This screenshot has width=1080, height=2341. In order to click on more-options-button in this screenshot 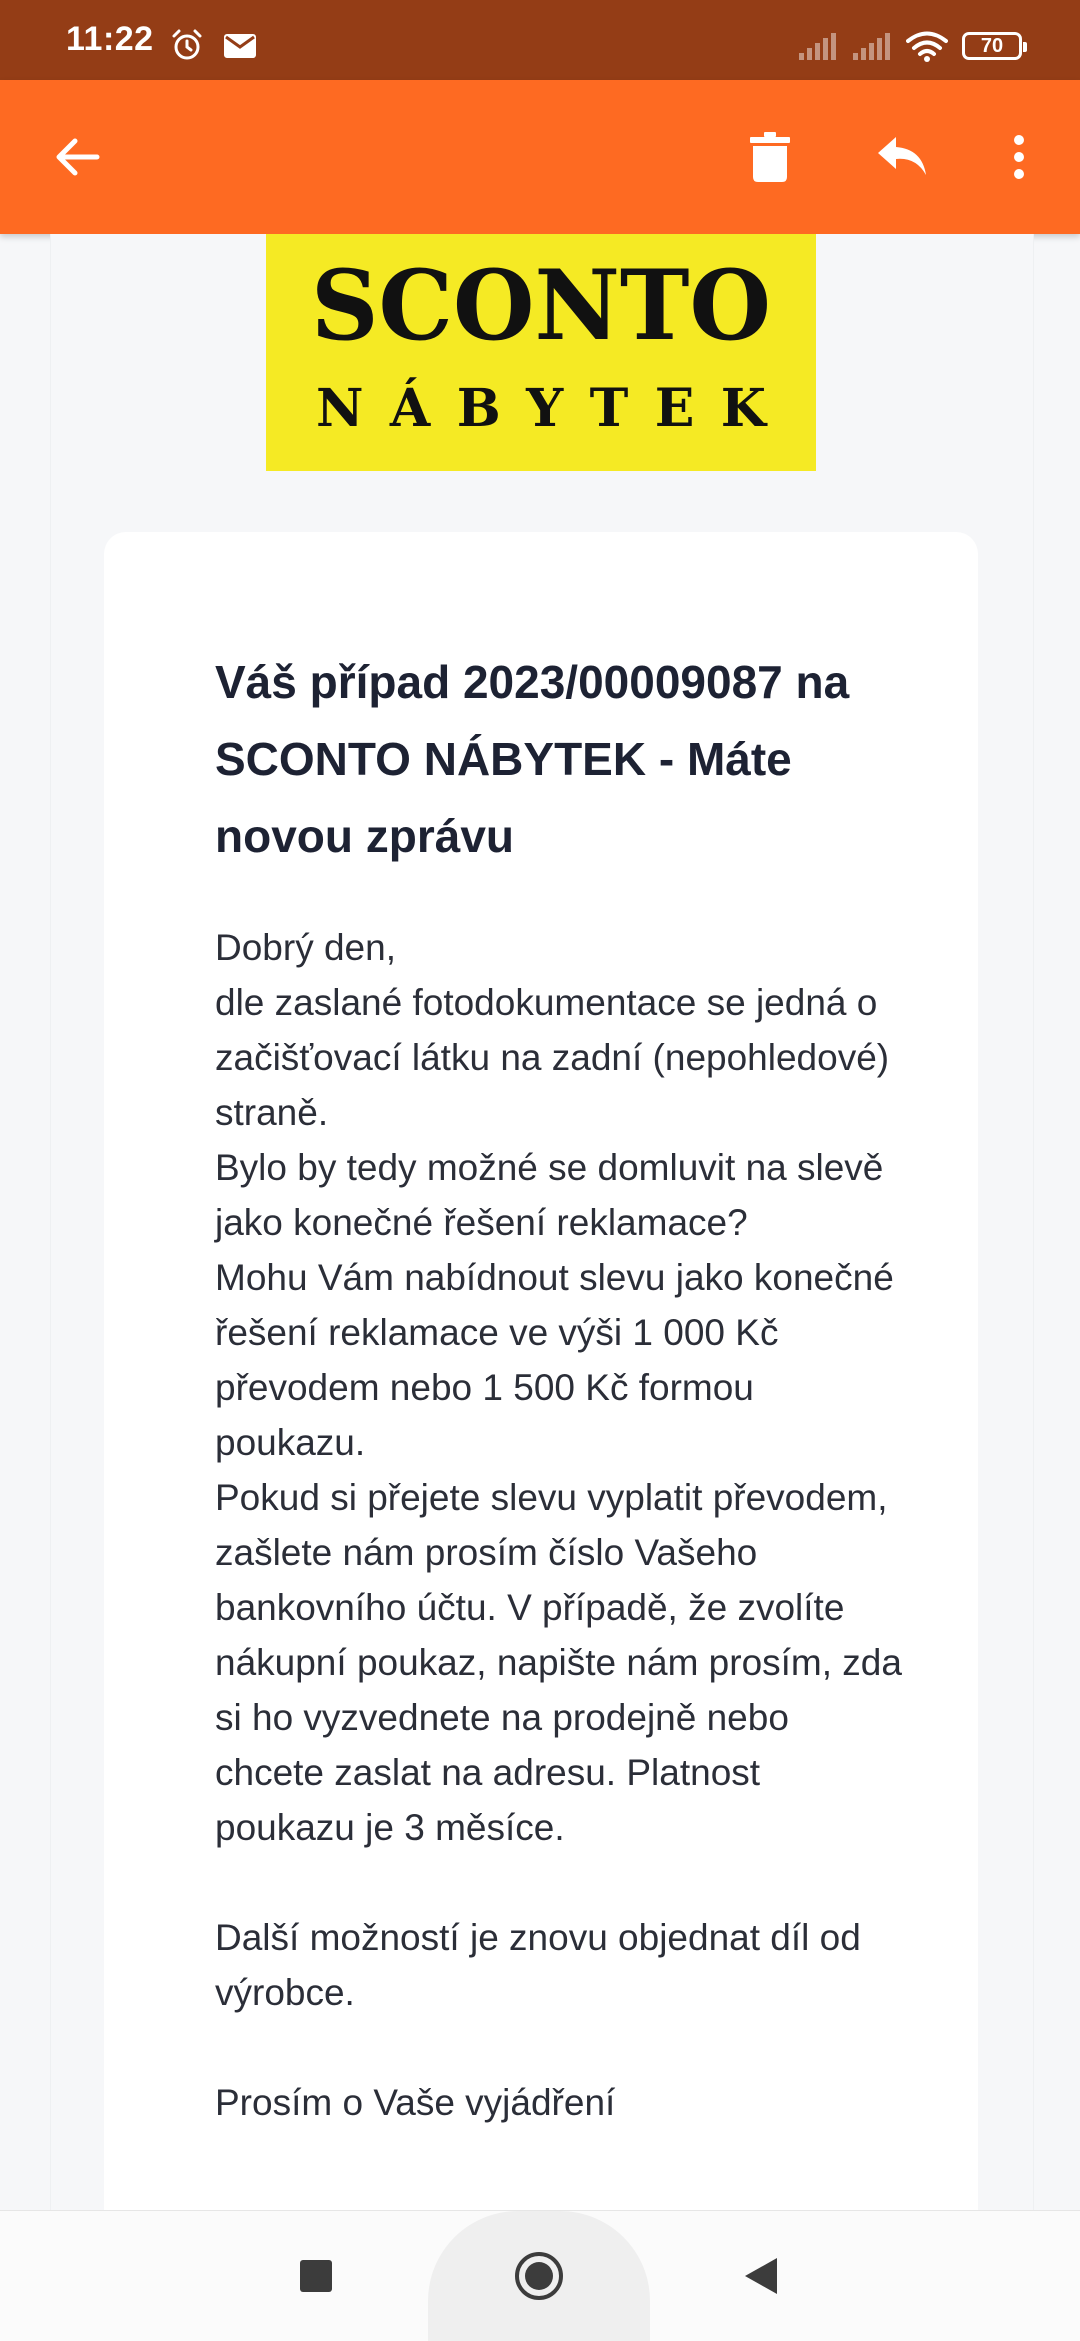, I will do `click(1019, 157)`.